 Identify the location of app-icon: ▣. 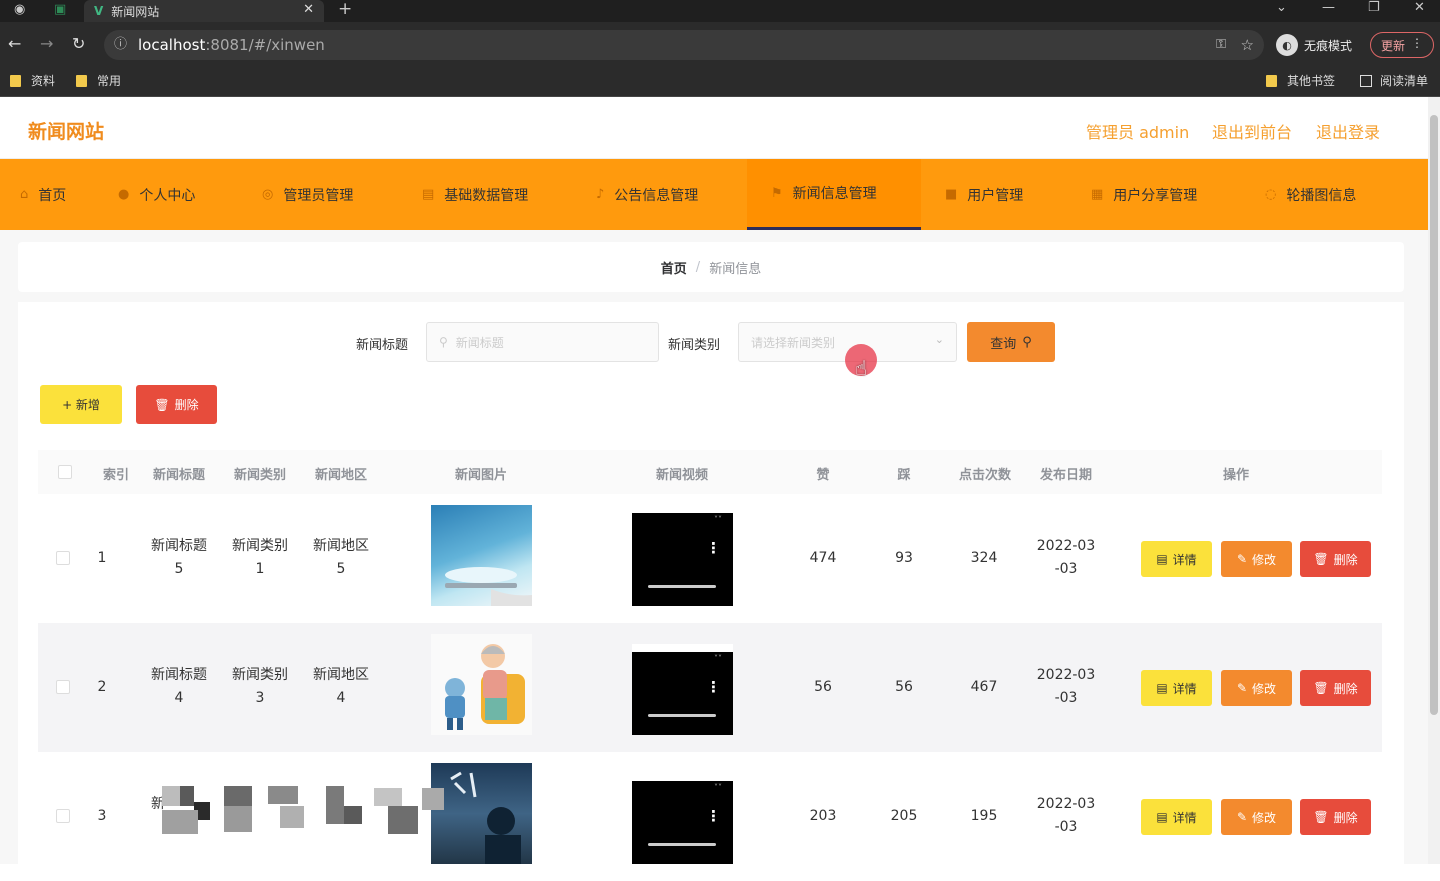
(60, 9).